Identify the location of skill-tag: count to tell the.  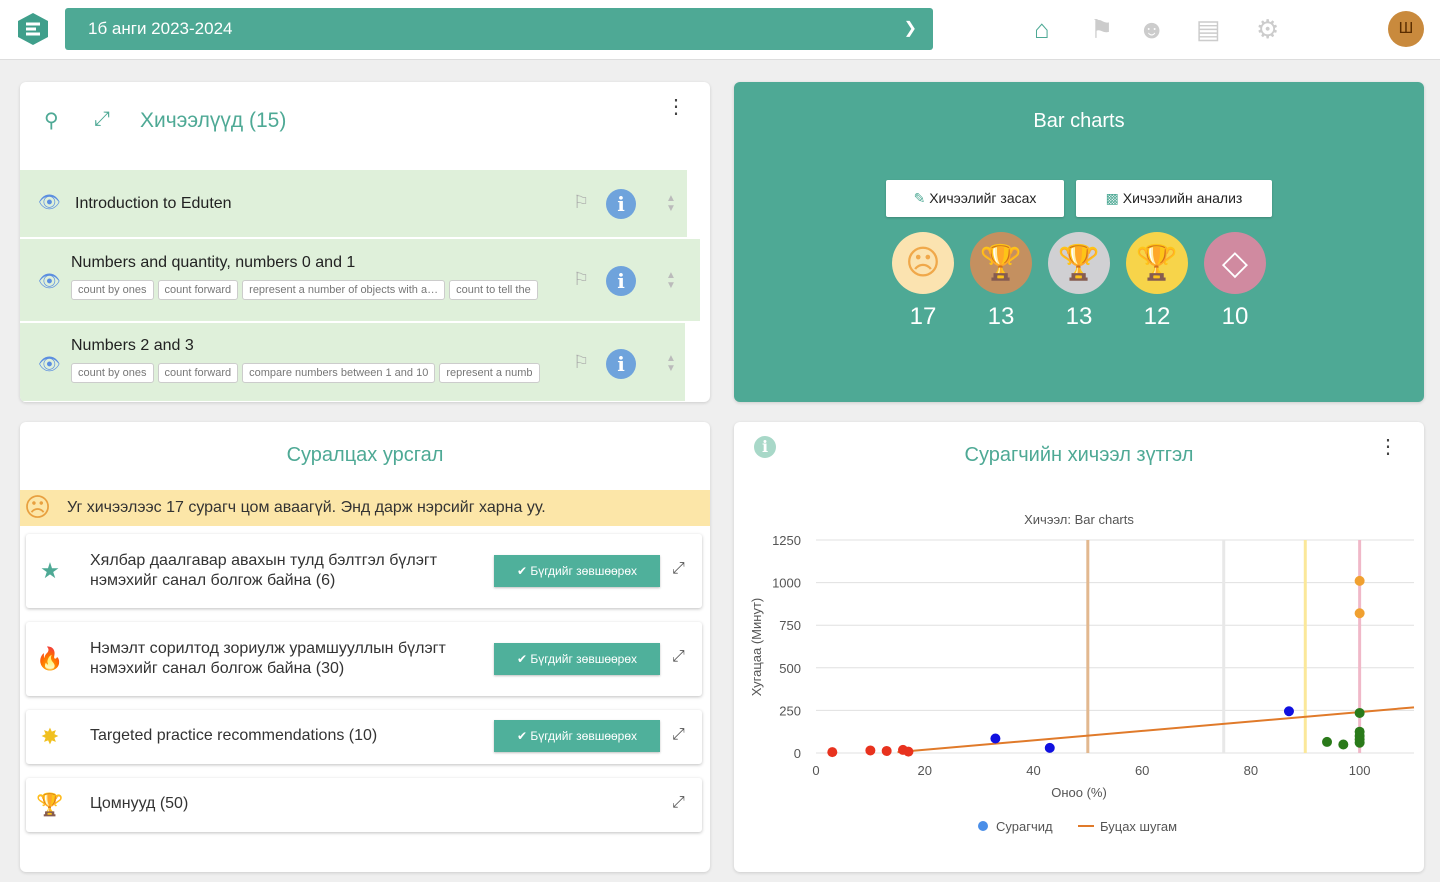
(493, 290).